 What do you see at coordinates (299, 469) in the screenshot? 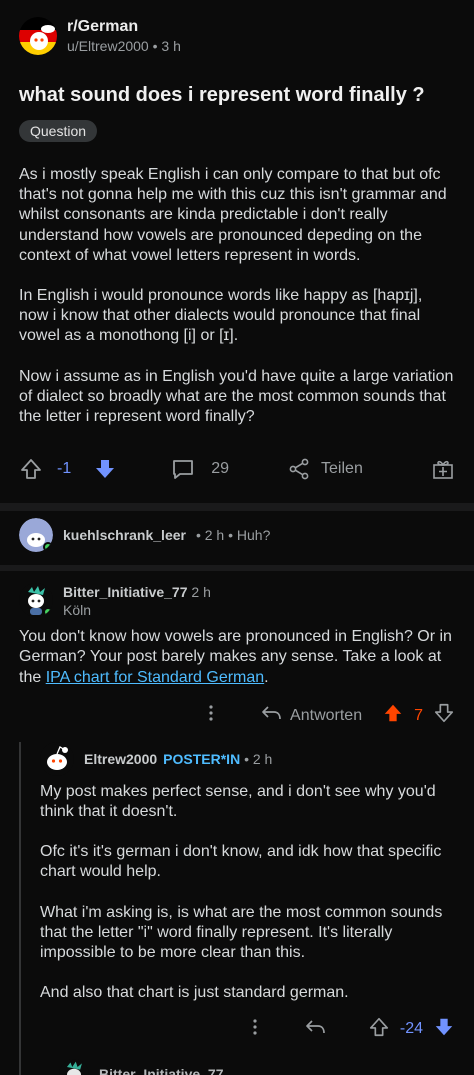
I see `share-icon` at bounding box center [299, 469].